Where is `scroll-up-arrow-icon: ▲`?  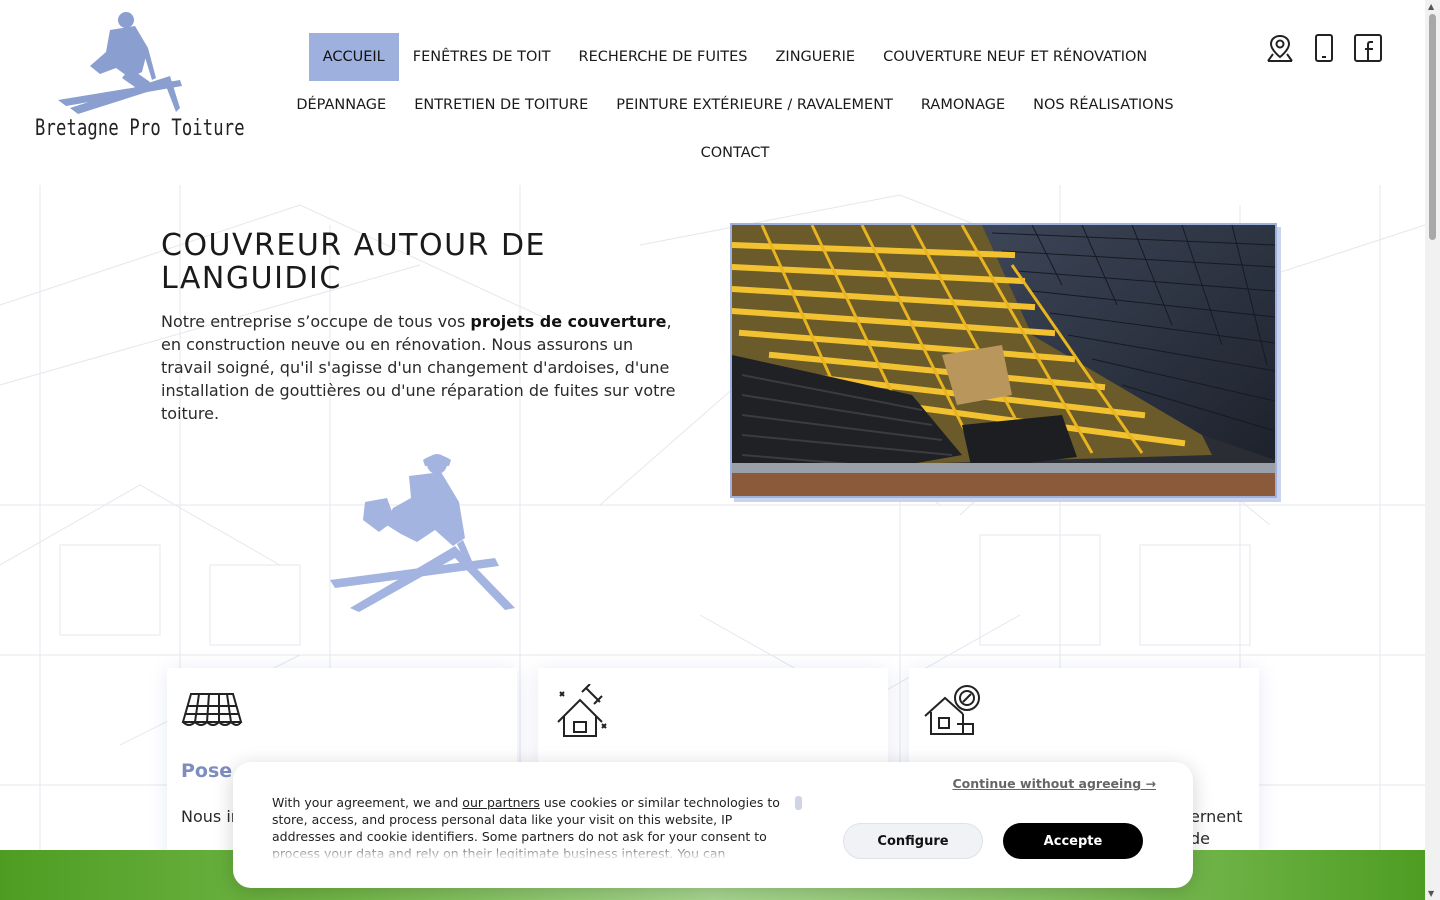 scroll-up-arrow-icon: ▲ is located at coordinates (1431, 6).